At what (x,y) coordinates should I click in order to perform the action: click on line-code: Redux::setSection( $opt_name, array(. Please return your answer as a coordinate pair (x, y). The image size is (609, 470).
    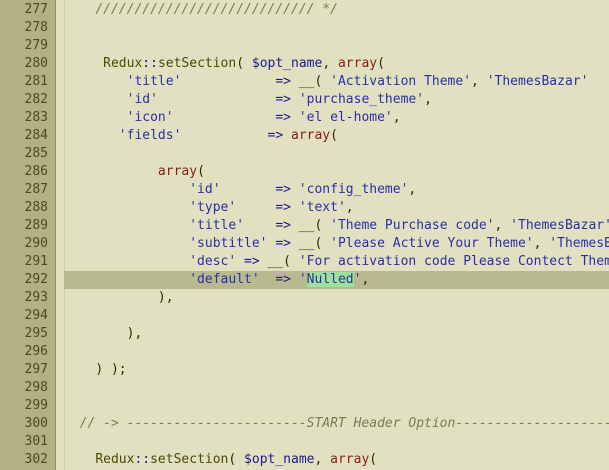
    Looking at the image, I should click on (220, 460).